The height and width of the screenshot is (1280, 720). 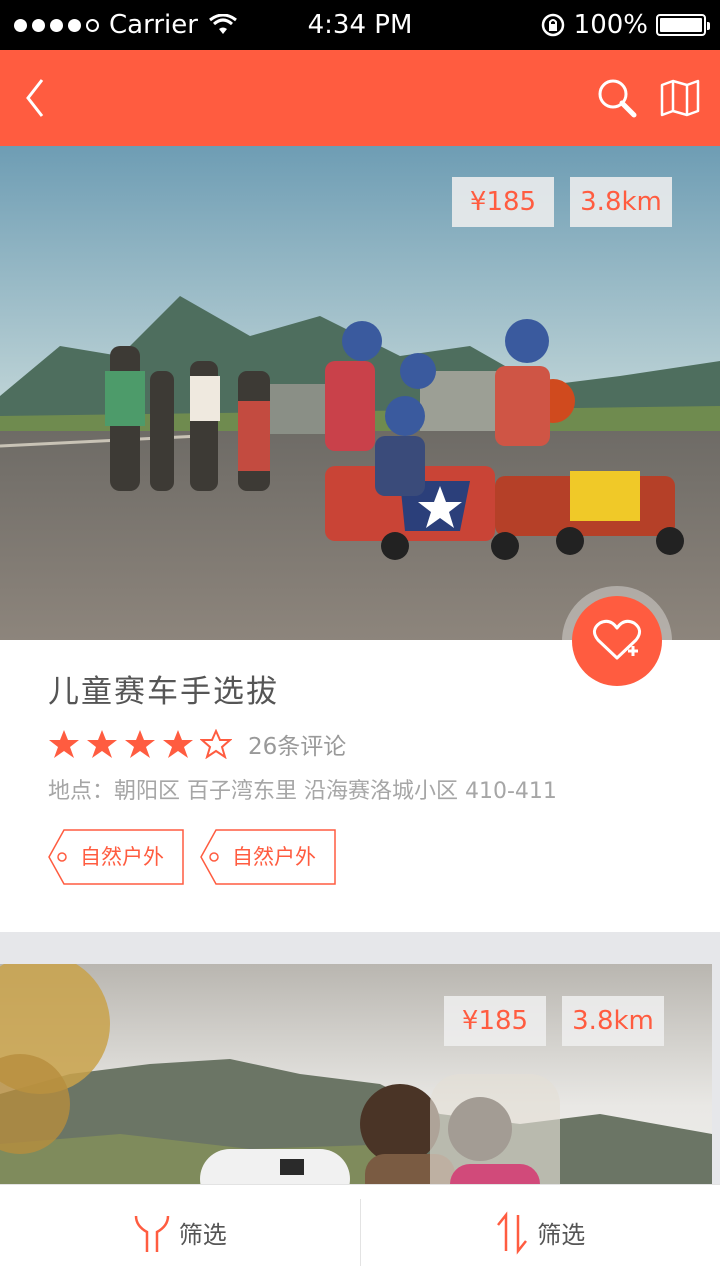 I want to click on battery-icon, so click(x=683, y=25).